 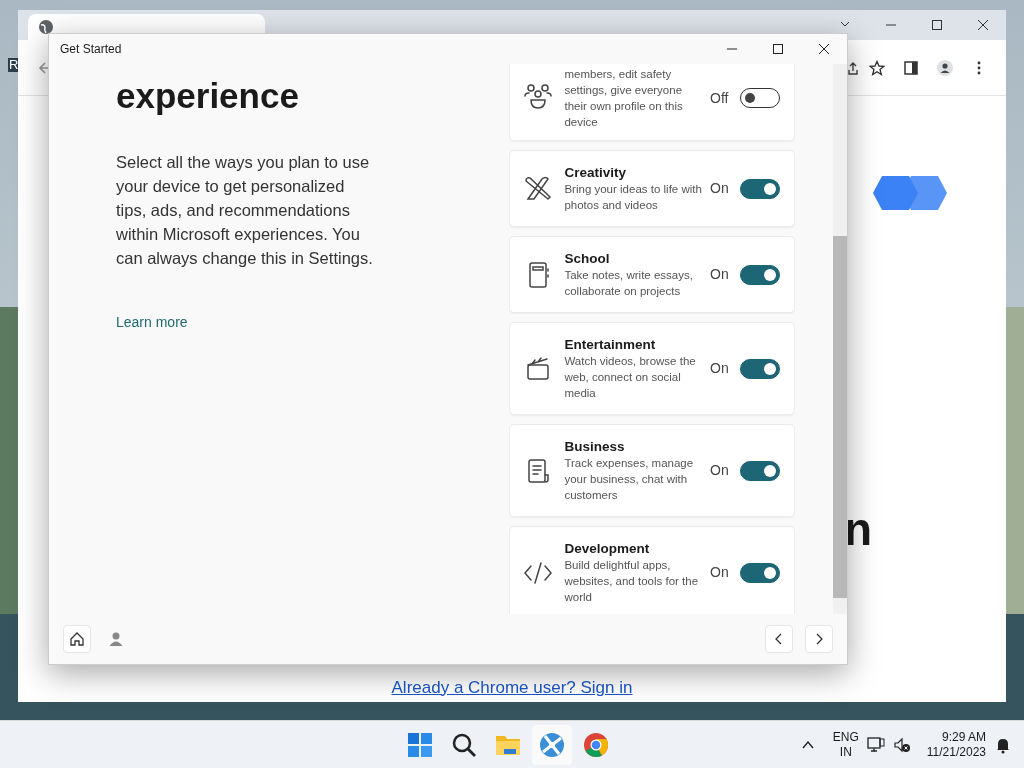 I want to click on clock-time: 9:29 AM, so click(x=956, y=737).